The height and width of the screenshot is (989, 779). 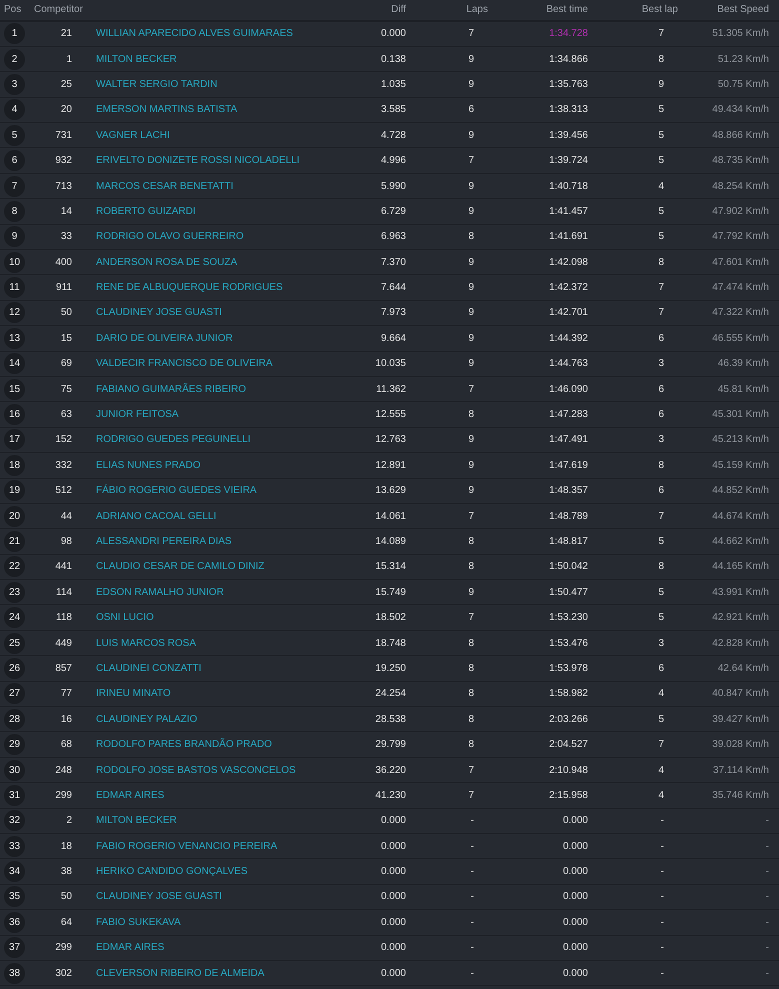 I want to click on car-number: 332, so click(x=63, y=465).